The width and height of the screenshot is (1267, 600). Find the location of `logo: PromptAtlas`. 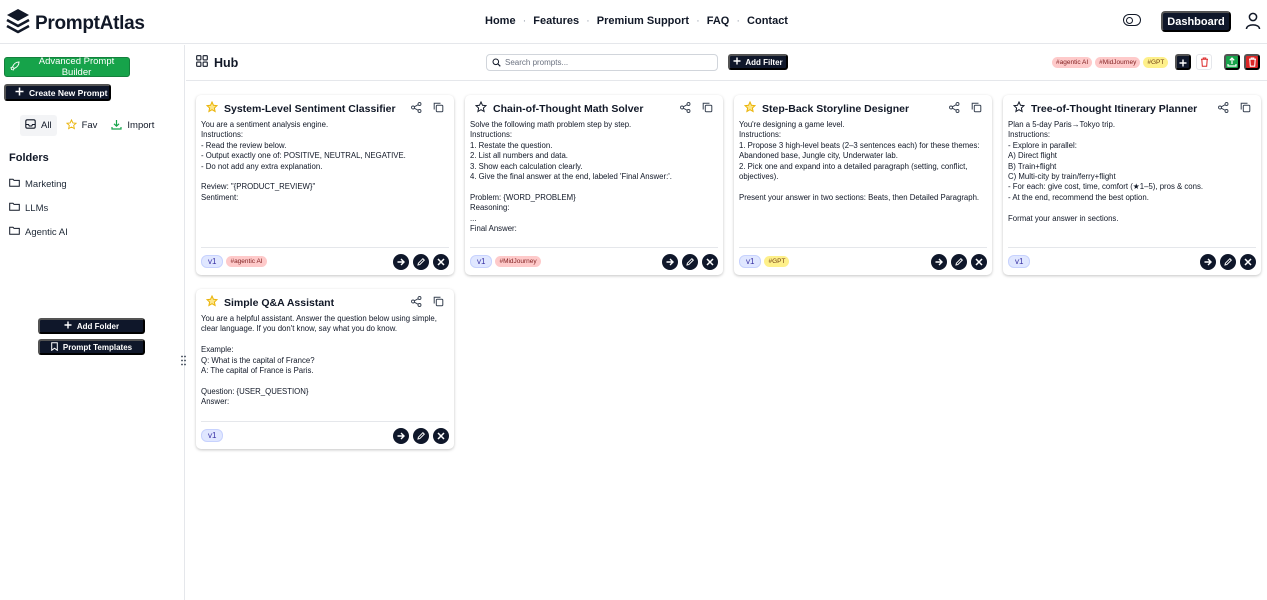

logo: PromptAtlas is located at coordinates (75, 23).